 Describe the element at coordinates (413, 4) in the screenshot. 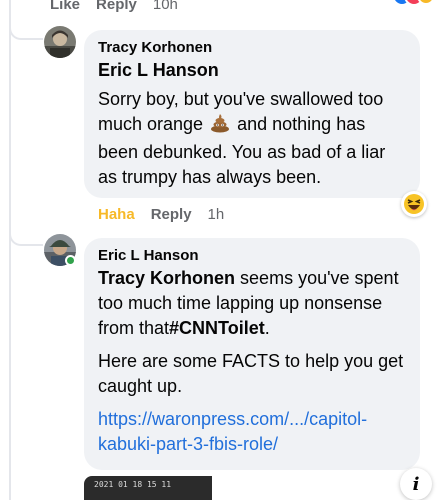

I see `reactions-icon` at that location.